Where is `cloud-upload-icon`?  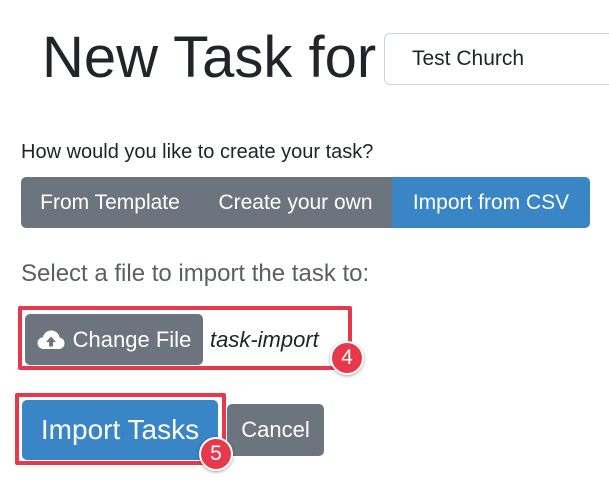 cloud-upload-icon is located at coordinates (51, 340).